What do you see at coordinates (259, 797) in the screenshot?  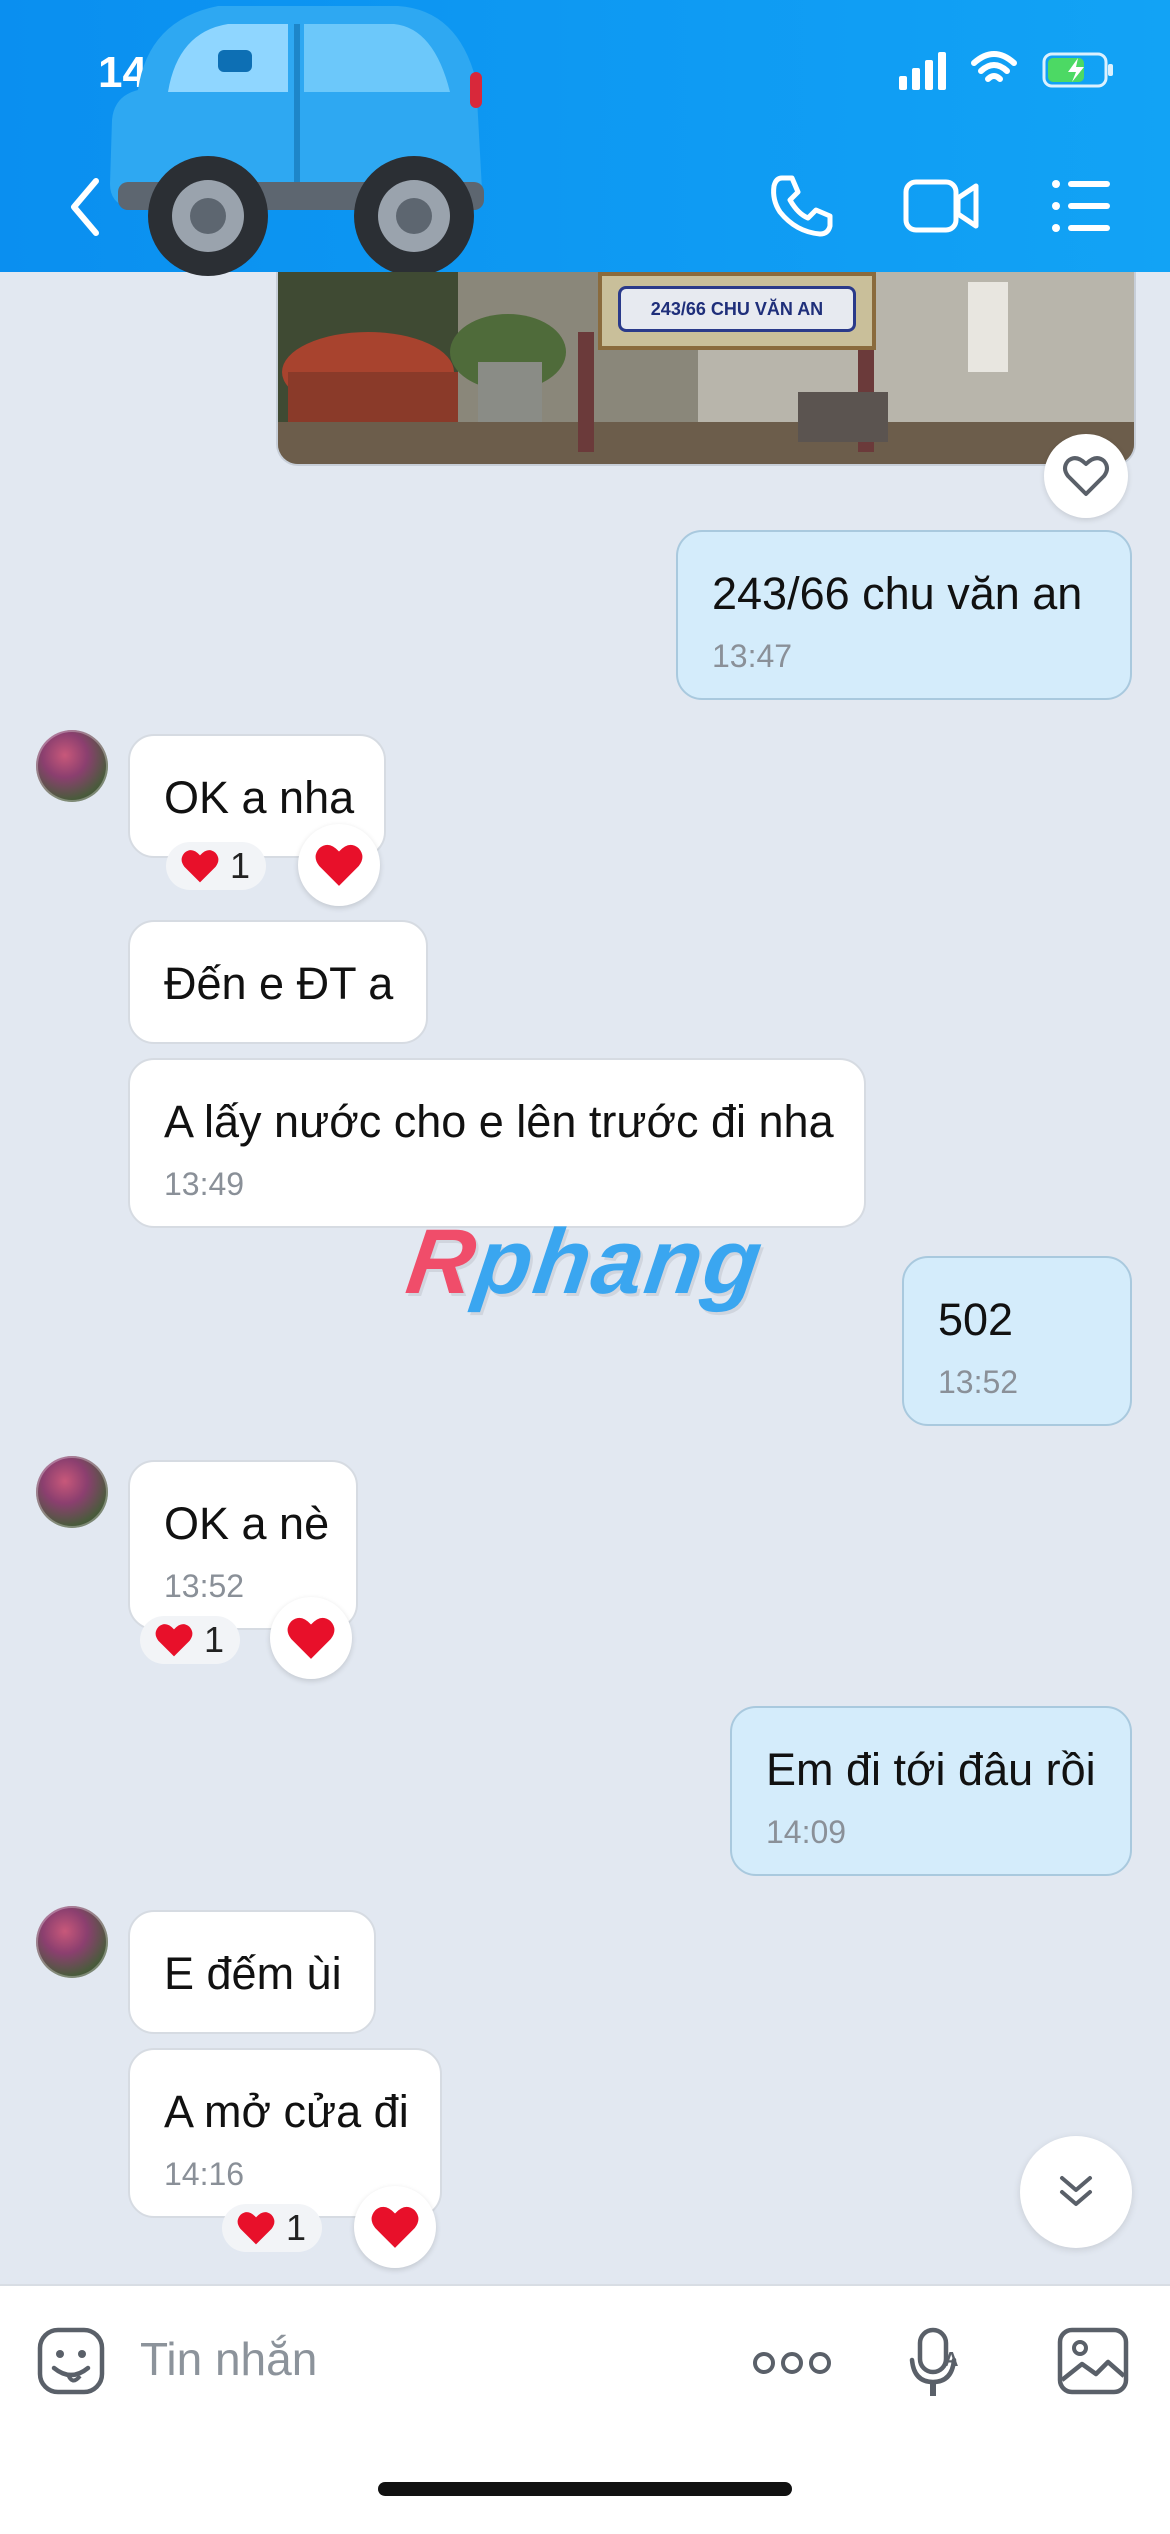 I see `message-text: OK a nha` at bounding box center [259, 797].